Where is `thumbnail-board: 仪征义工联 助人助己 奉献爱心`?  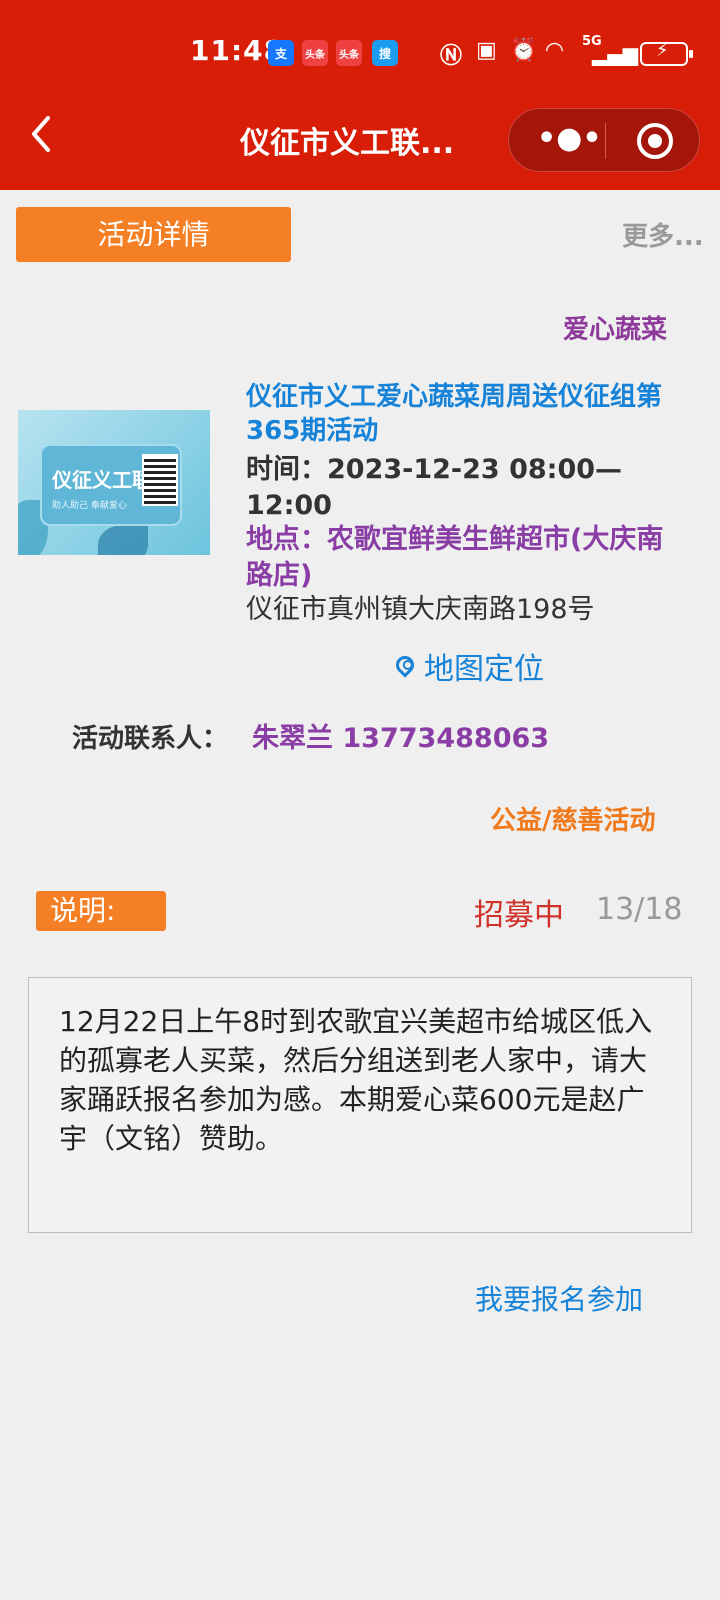
thumbnail-board: 仪征义工联 助人助己 奉献爱心 is located at coordinates (111, 485).